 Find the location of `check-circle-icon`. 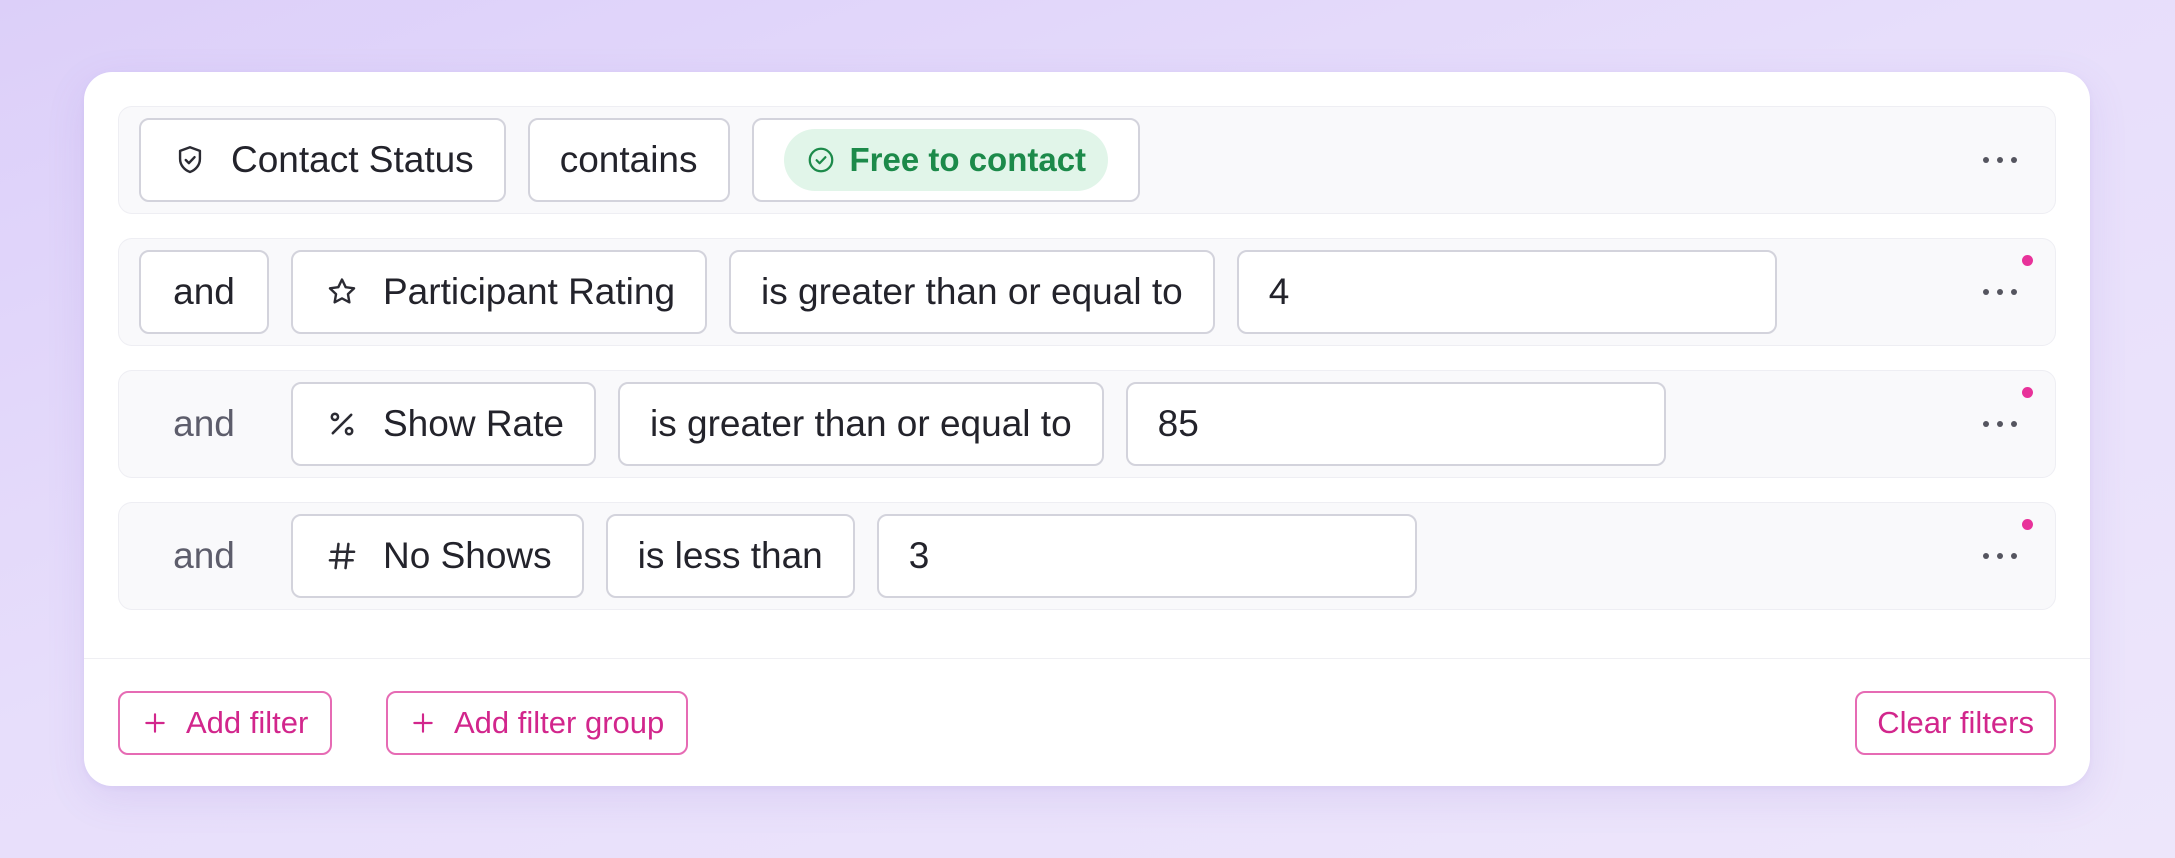

check-circle-icon is located at coordinates (821, 160).